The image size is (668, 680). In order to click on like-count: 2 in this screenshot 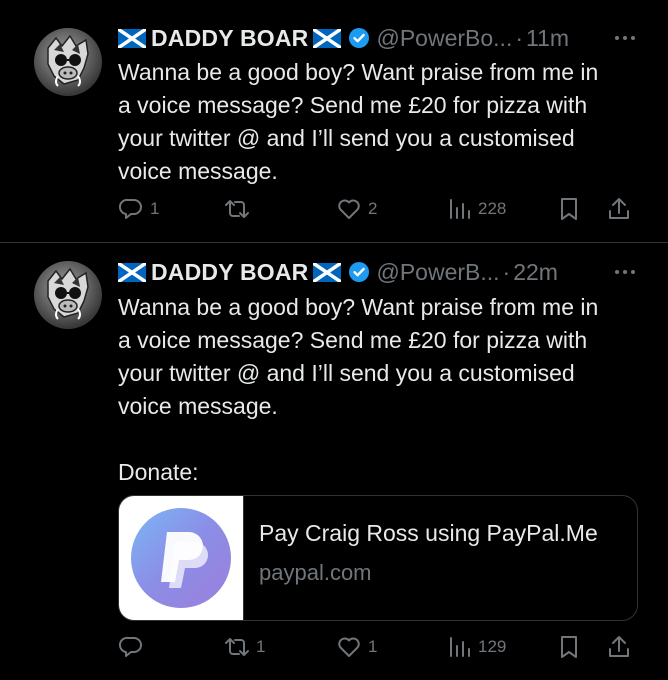, I will do `click(373, 208)`.